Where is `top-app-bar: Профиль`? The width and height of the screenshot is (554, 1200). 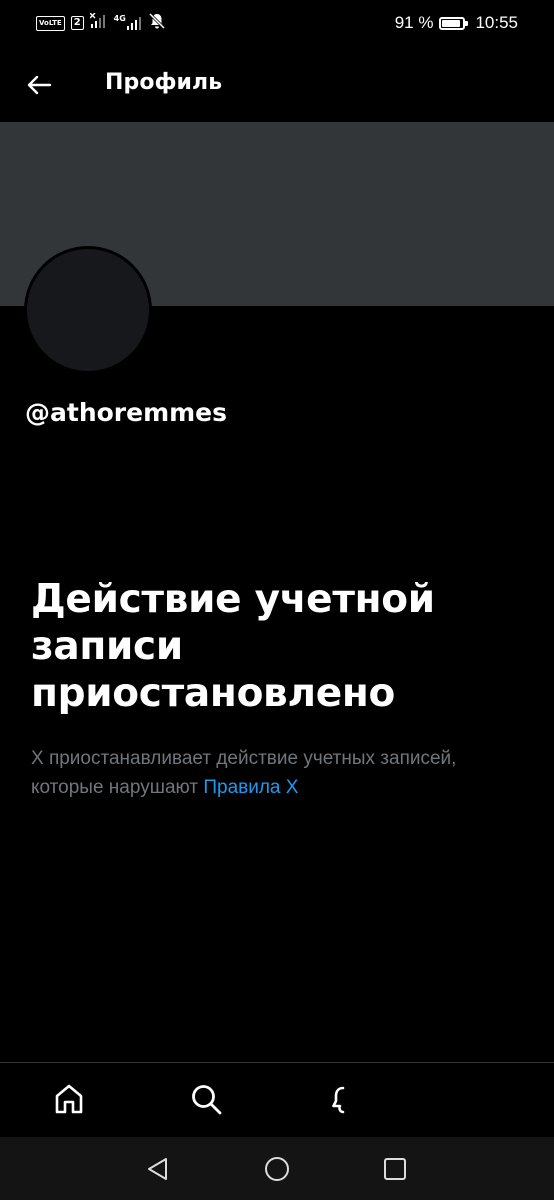 top-app-bar: Профиль is located at coordinates (277, 85).